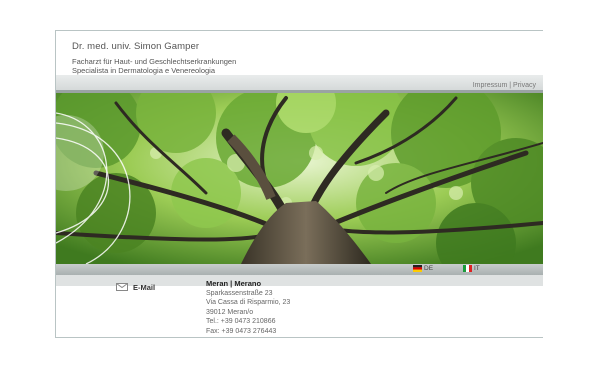 The width and height of the screenshot is (600, 375). Describe the element at coordinates (524, 85) in the screenshot. I see `privacy-link: Privacy` at that location.